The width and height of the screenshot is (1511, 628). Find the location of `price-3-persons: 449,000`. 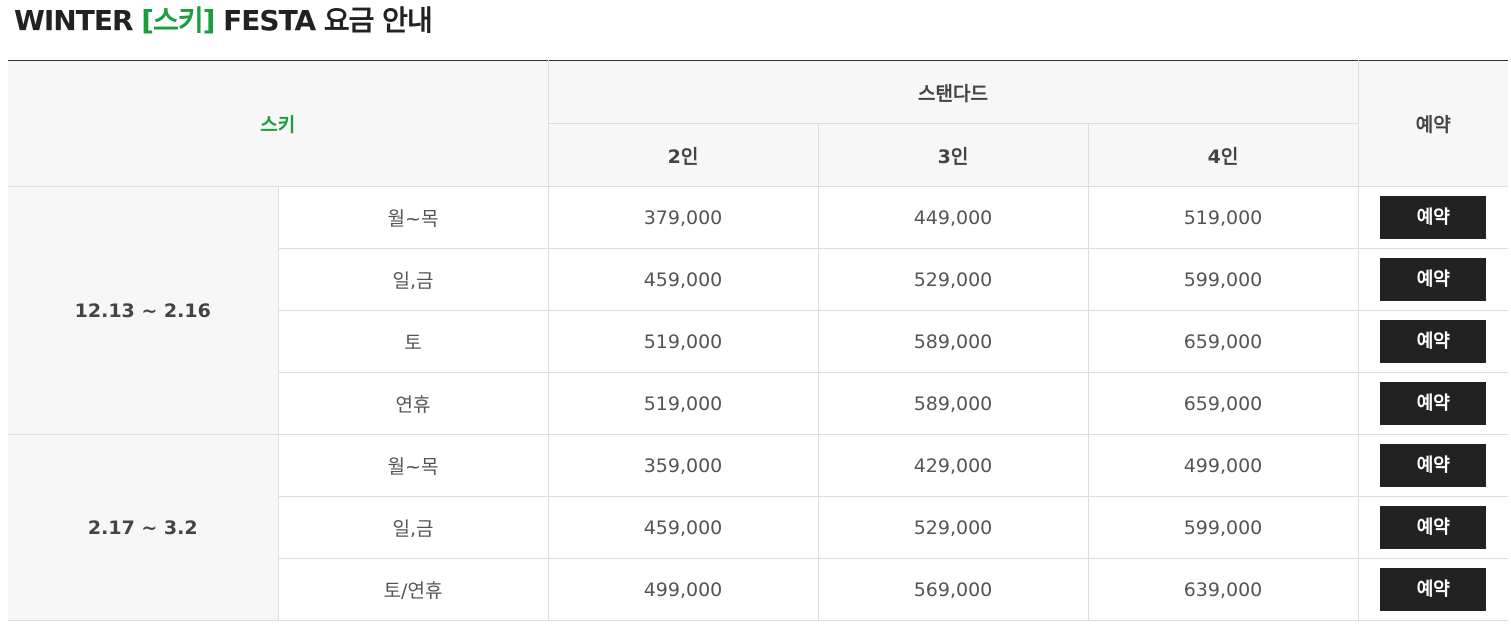

price-3-persons: 449,000 is located at coordinates (953, 217).